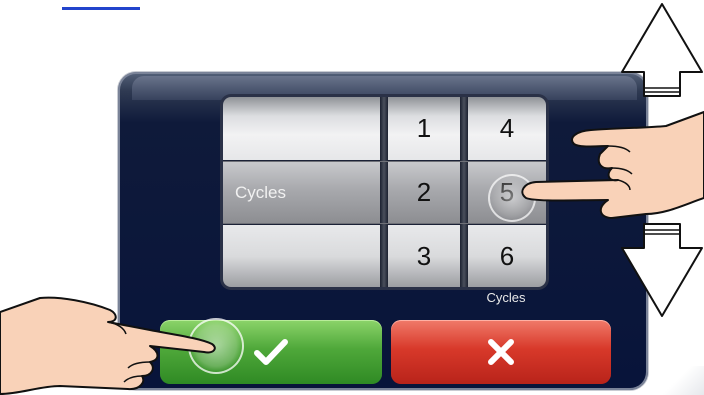 Image resolution: width=704 pixels, height=395 pixels. I want to click on picker-caption: Cycles, so click(506, 297).